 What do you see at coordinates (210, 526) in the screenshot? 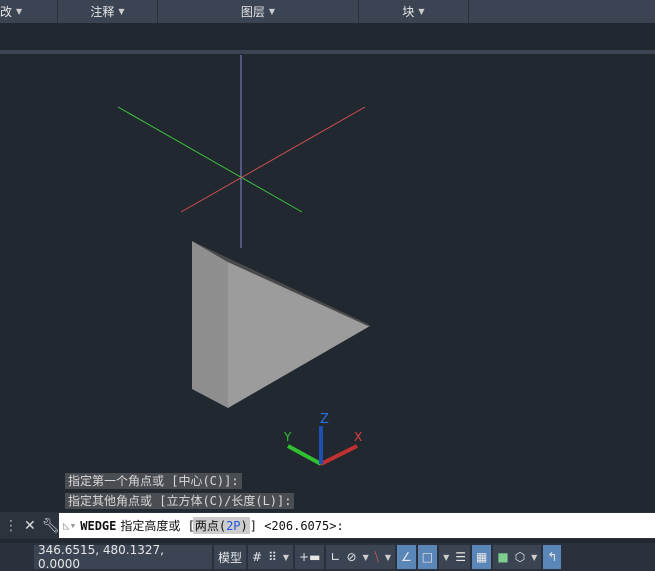
I see `option-text: 两点(` at bounding box center [210, 526].